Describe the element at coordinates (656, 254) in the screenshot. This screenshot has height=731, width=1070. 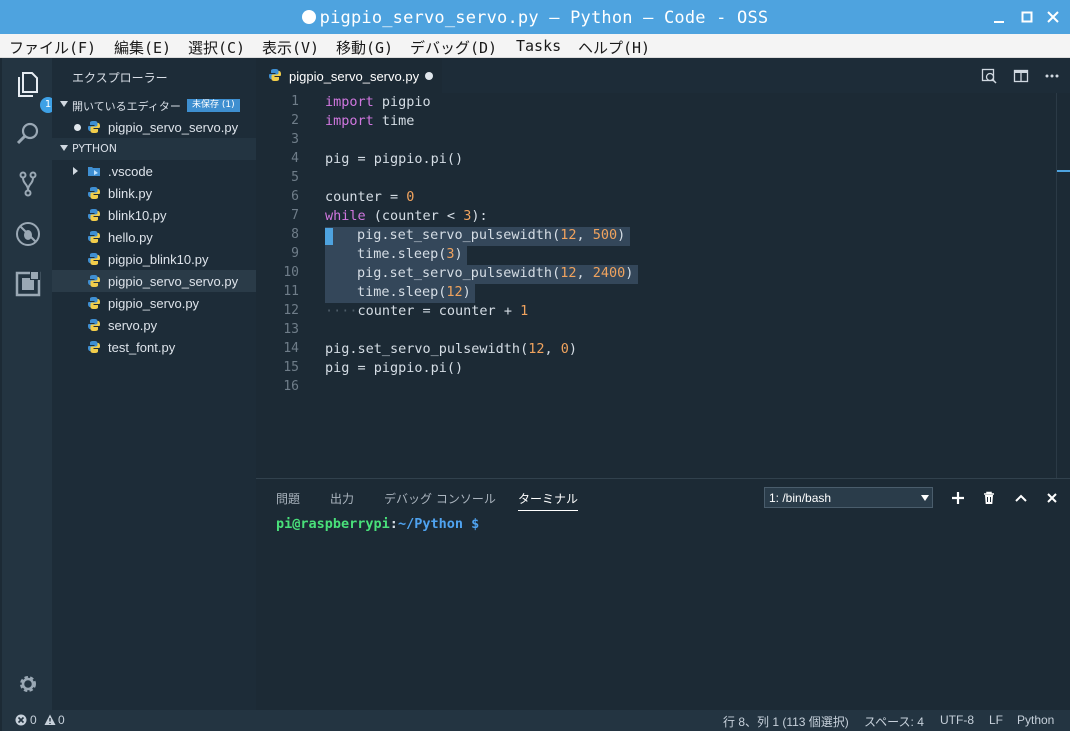
I see `code-line: 9 time.sleep(3)` at that location.